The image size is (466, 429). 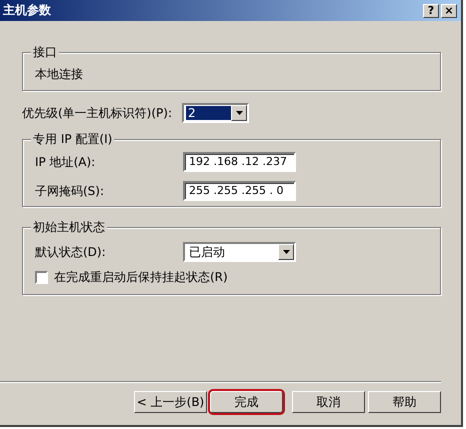 I want to click on dialog-button: 完成, so click(x=246, y=402).